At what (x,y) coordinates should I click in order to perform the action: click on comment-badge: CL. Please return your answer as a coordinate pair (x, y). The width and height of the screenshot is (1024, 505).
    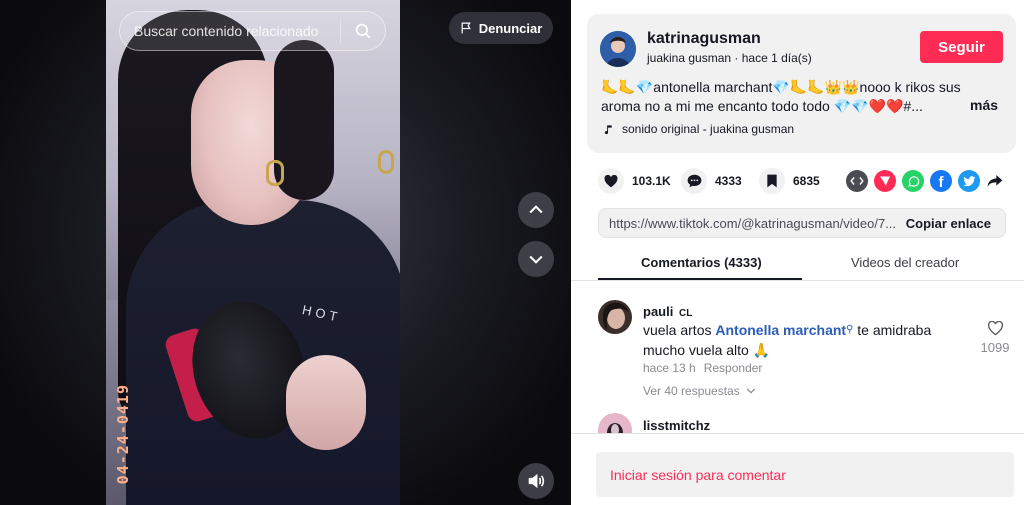
    Looking at the image, I should click on (685, 313).